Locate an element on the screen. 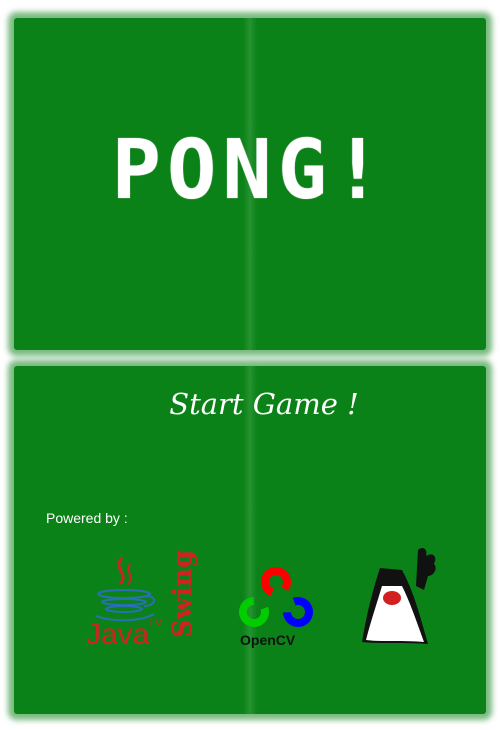  duke-mascot-icon is located at coordinates (401, 599).